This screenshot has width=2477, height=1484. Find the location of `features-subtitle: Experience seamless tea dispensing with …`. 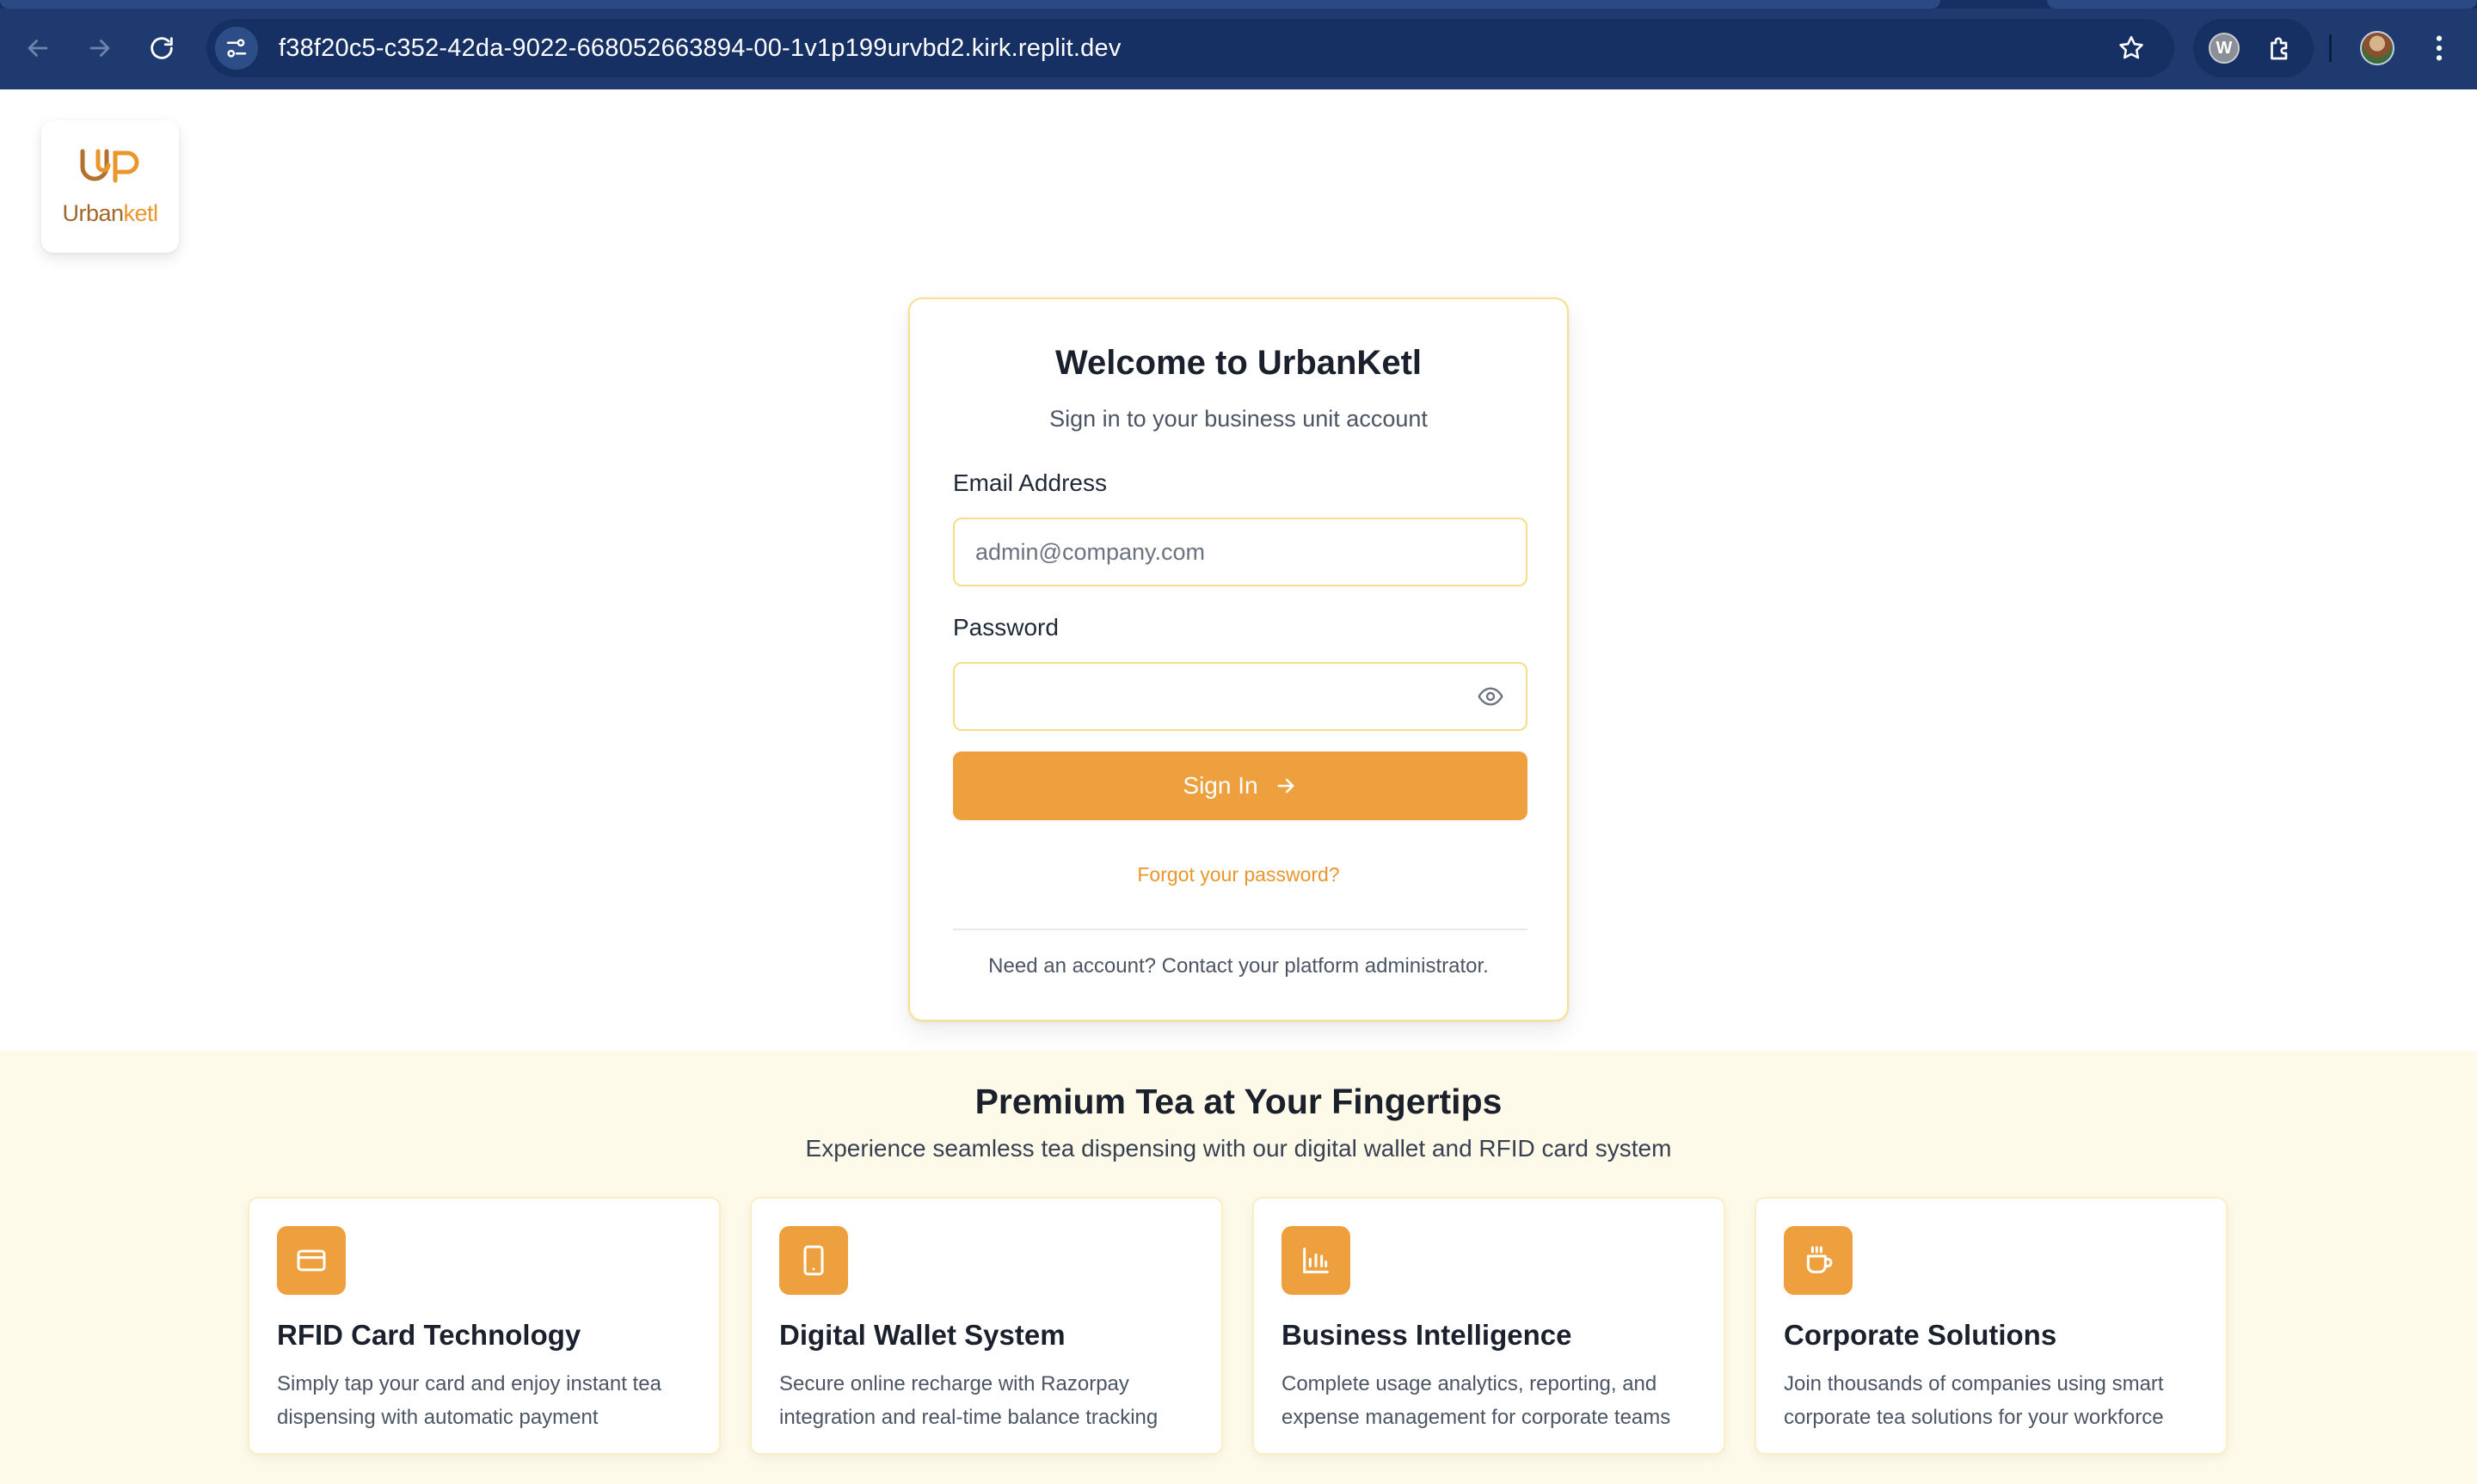

features-subtitle: Experience seamless tea dispensing with … is located at coordinates (1239, 1148).